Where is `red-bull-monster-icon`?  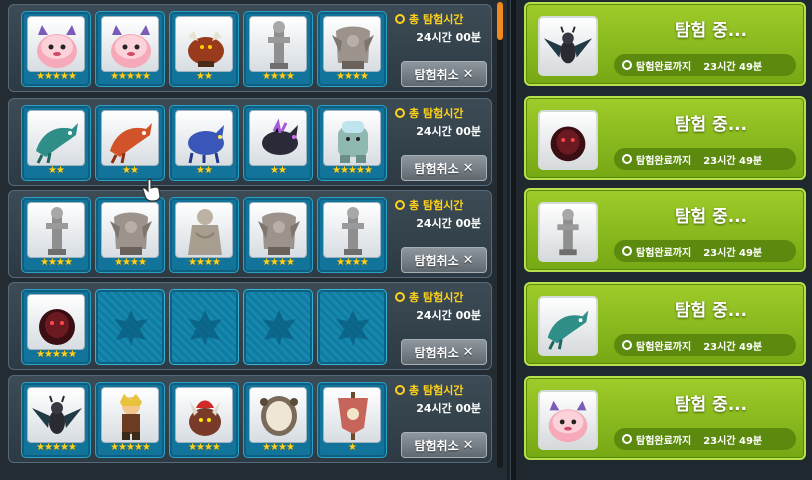 red-bull-monster-icon is located at coordinates (204, 44).